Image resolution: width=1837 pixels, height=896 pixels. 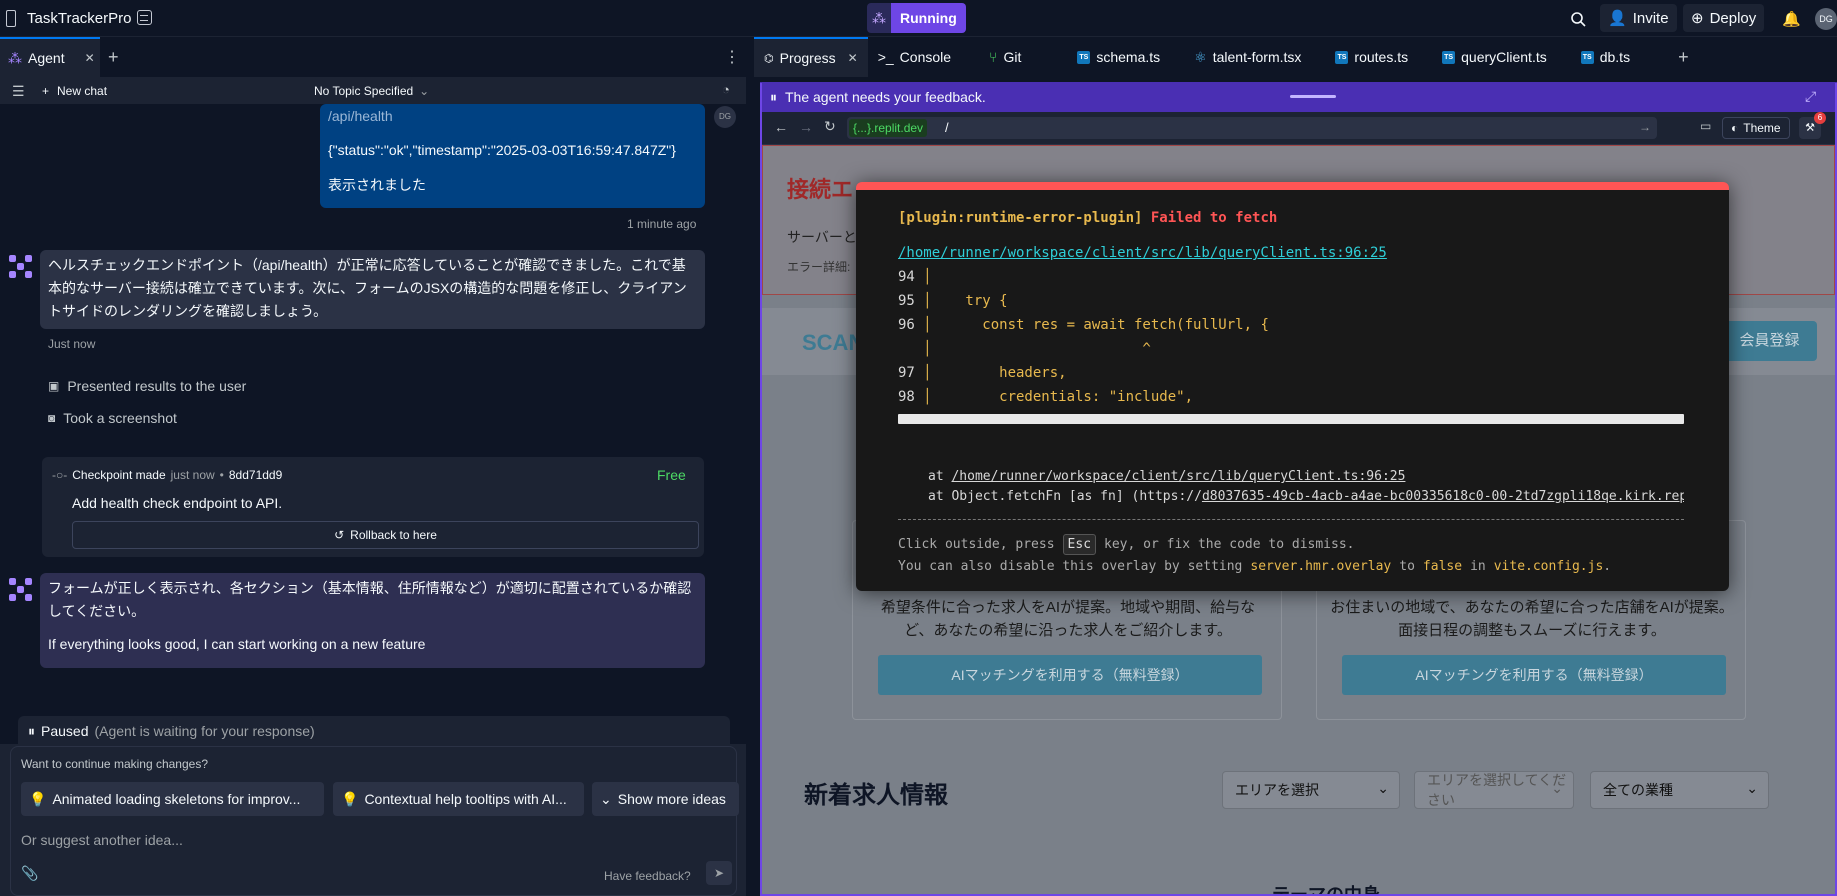 What do you see at coordinates (885, 57) in the screenshot?
I see `terminal-icon: >_` at bounding box center [885, 57].